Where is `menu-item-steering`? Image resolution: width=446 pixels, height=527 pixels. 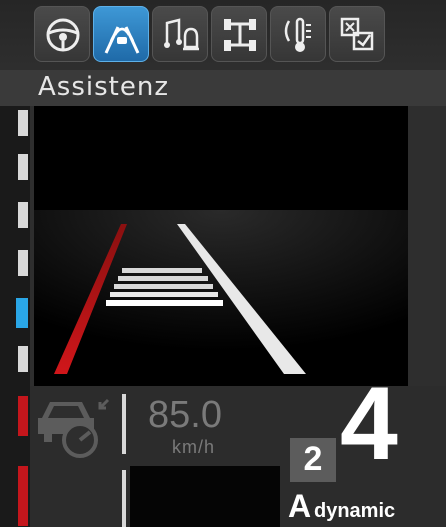
menu-item-steering is located at coordinates (62, 34).